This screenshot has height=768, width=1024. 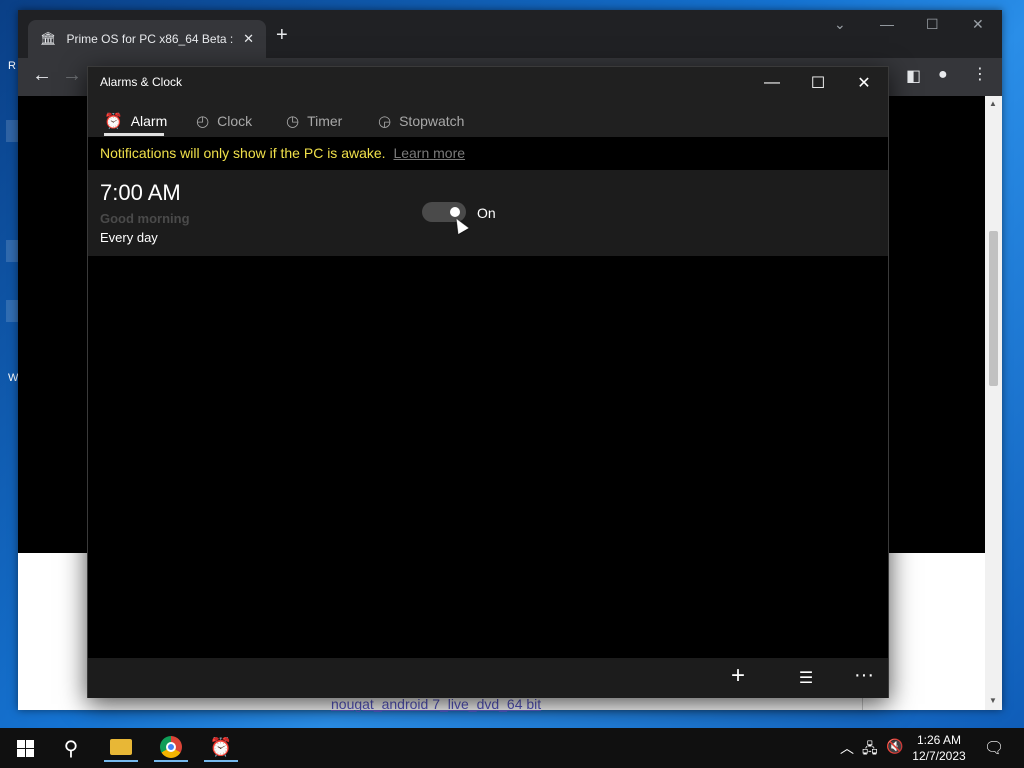 I want to click on active-tab-indicator, so click(x=134, y=134).